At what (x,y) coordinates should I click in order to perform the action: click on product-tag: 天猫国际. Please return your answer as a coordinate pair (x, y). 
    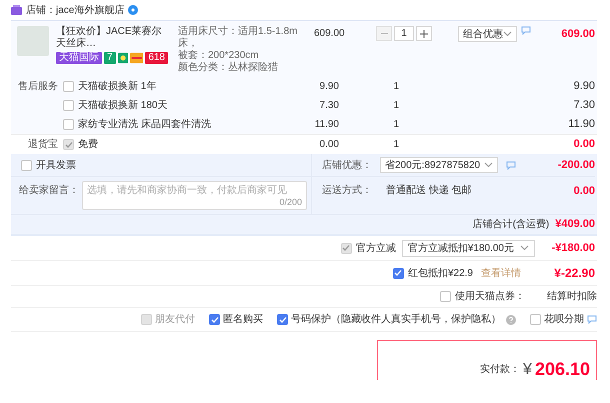
    Looking at the image, I should click on (79, 58).